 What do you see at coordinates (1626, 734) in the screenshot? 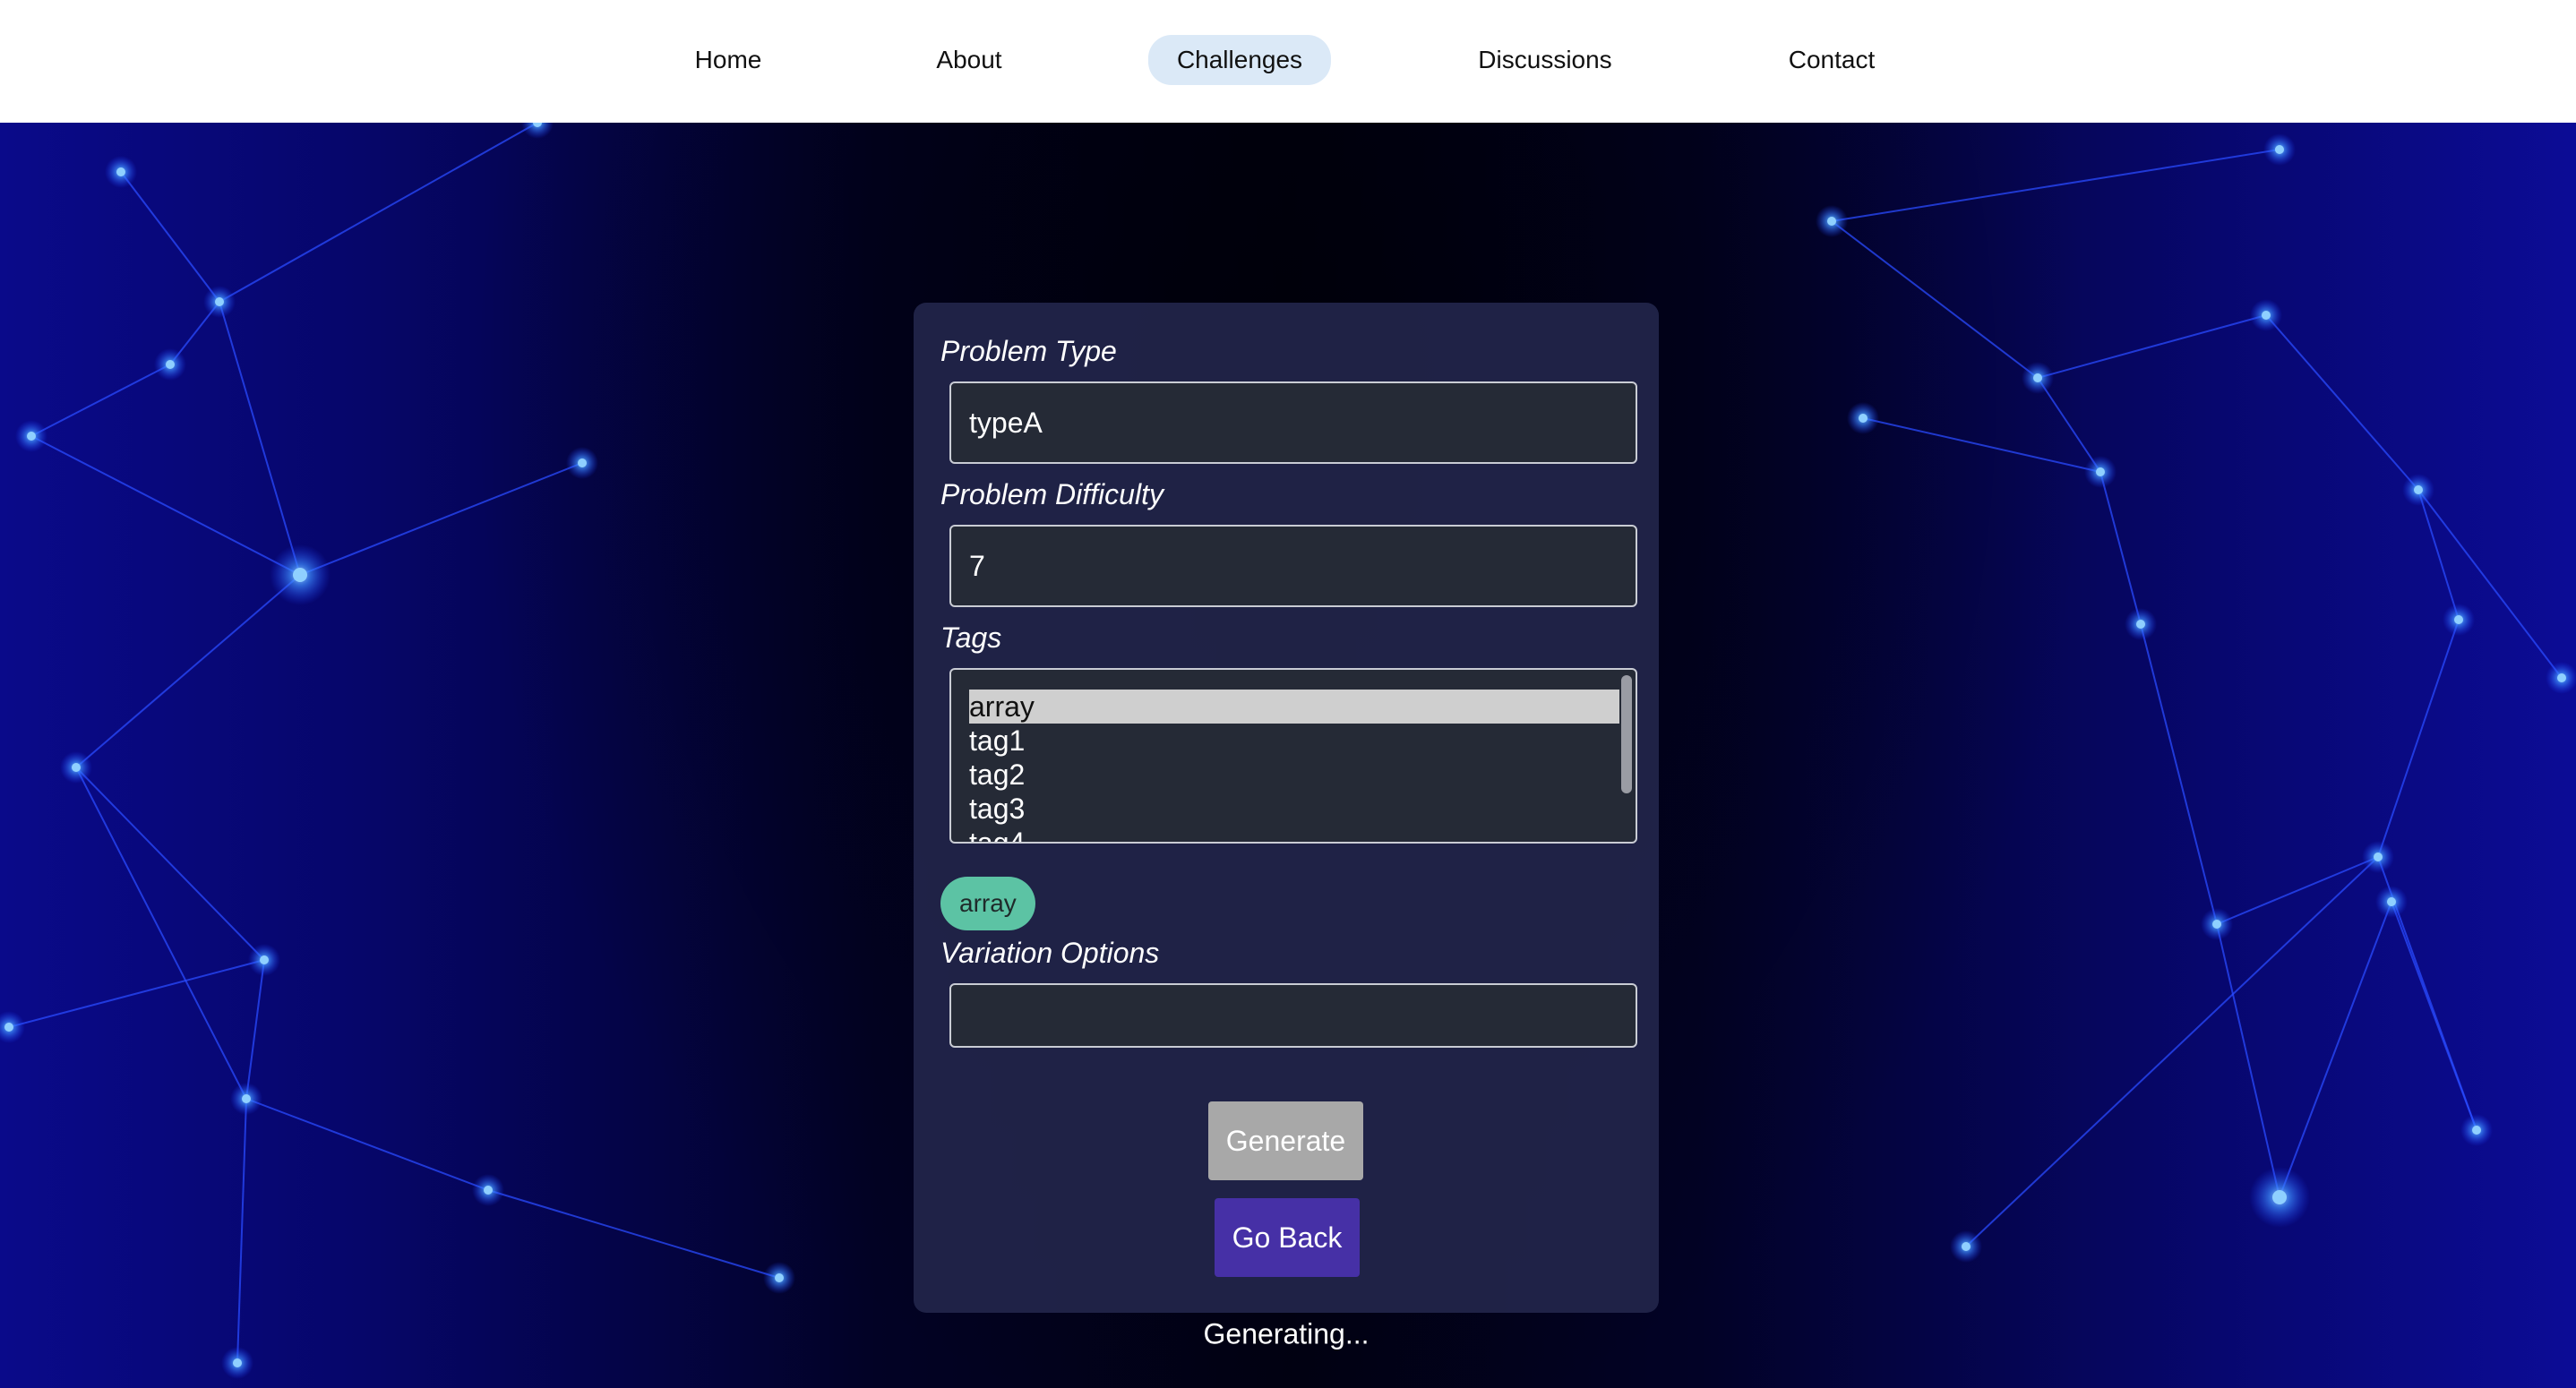
I see `tags-scrollbar` at bounding box center [1626, 734].